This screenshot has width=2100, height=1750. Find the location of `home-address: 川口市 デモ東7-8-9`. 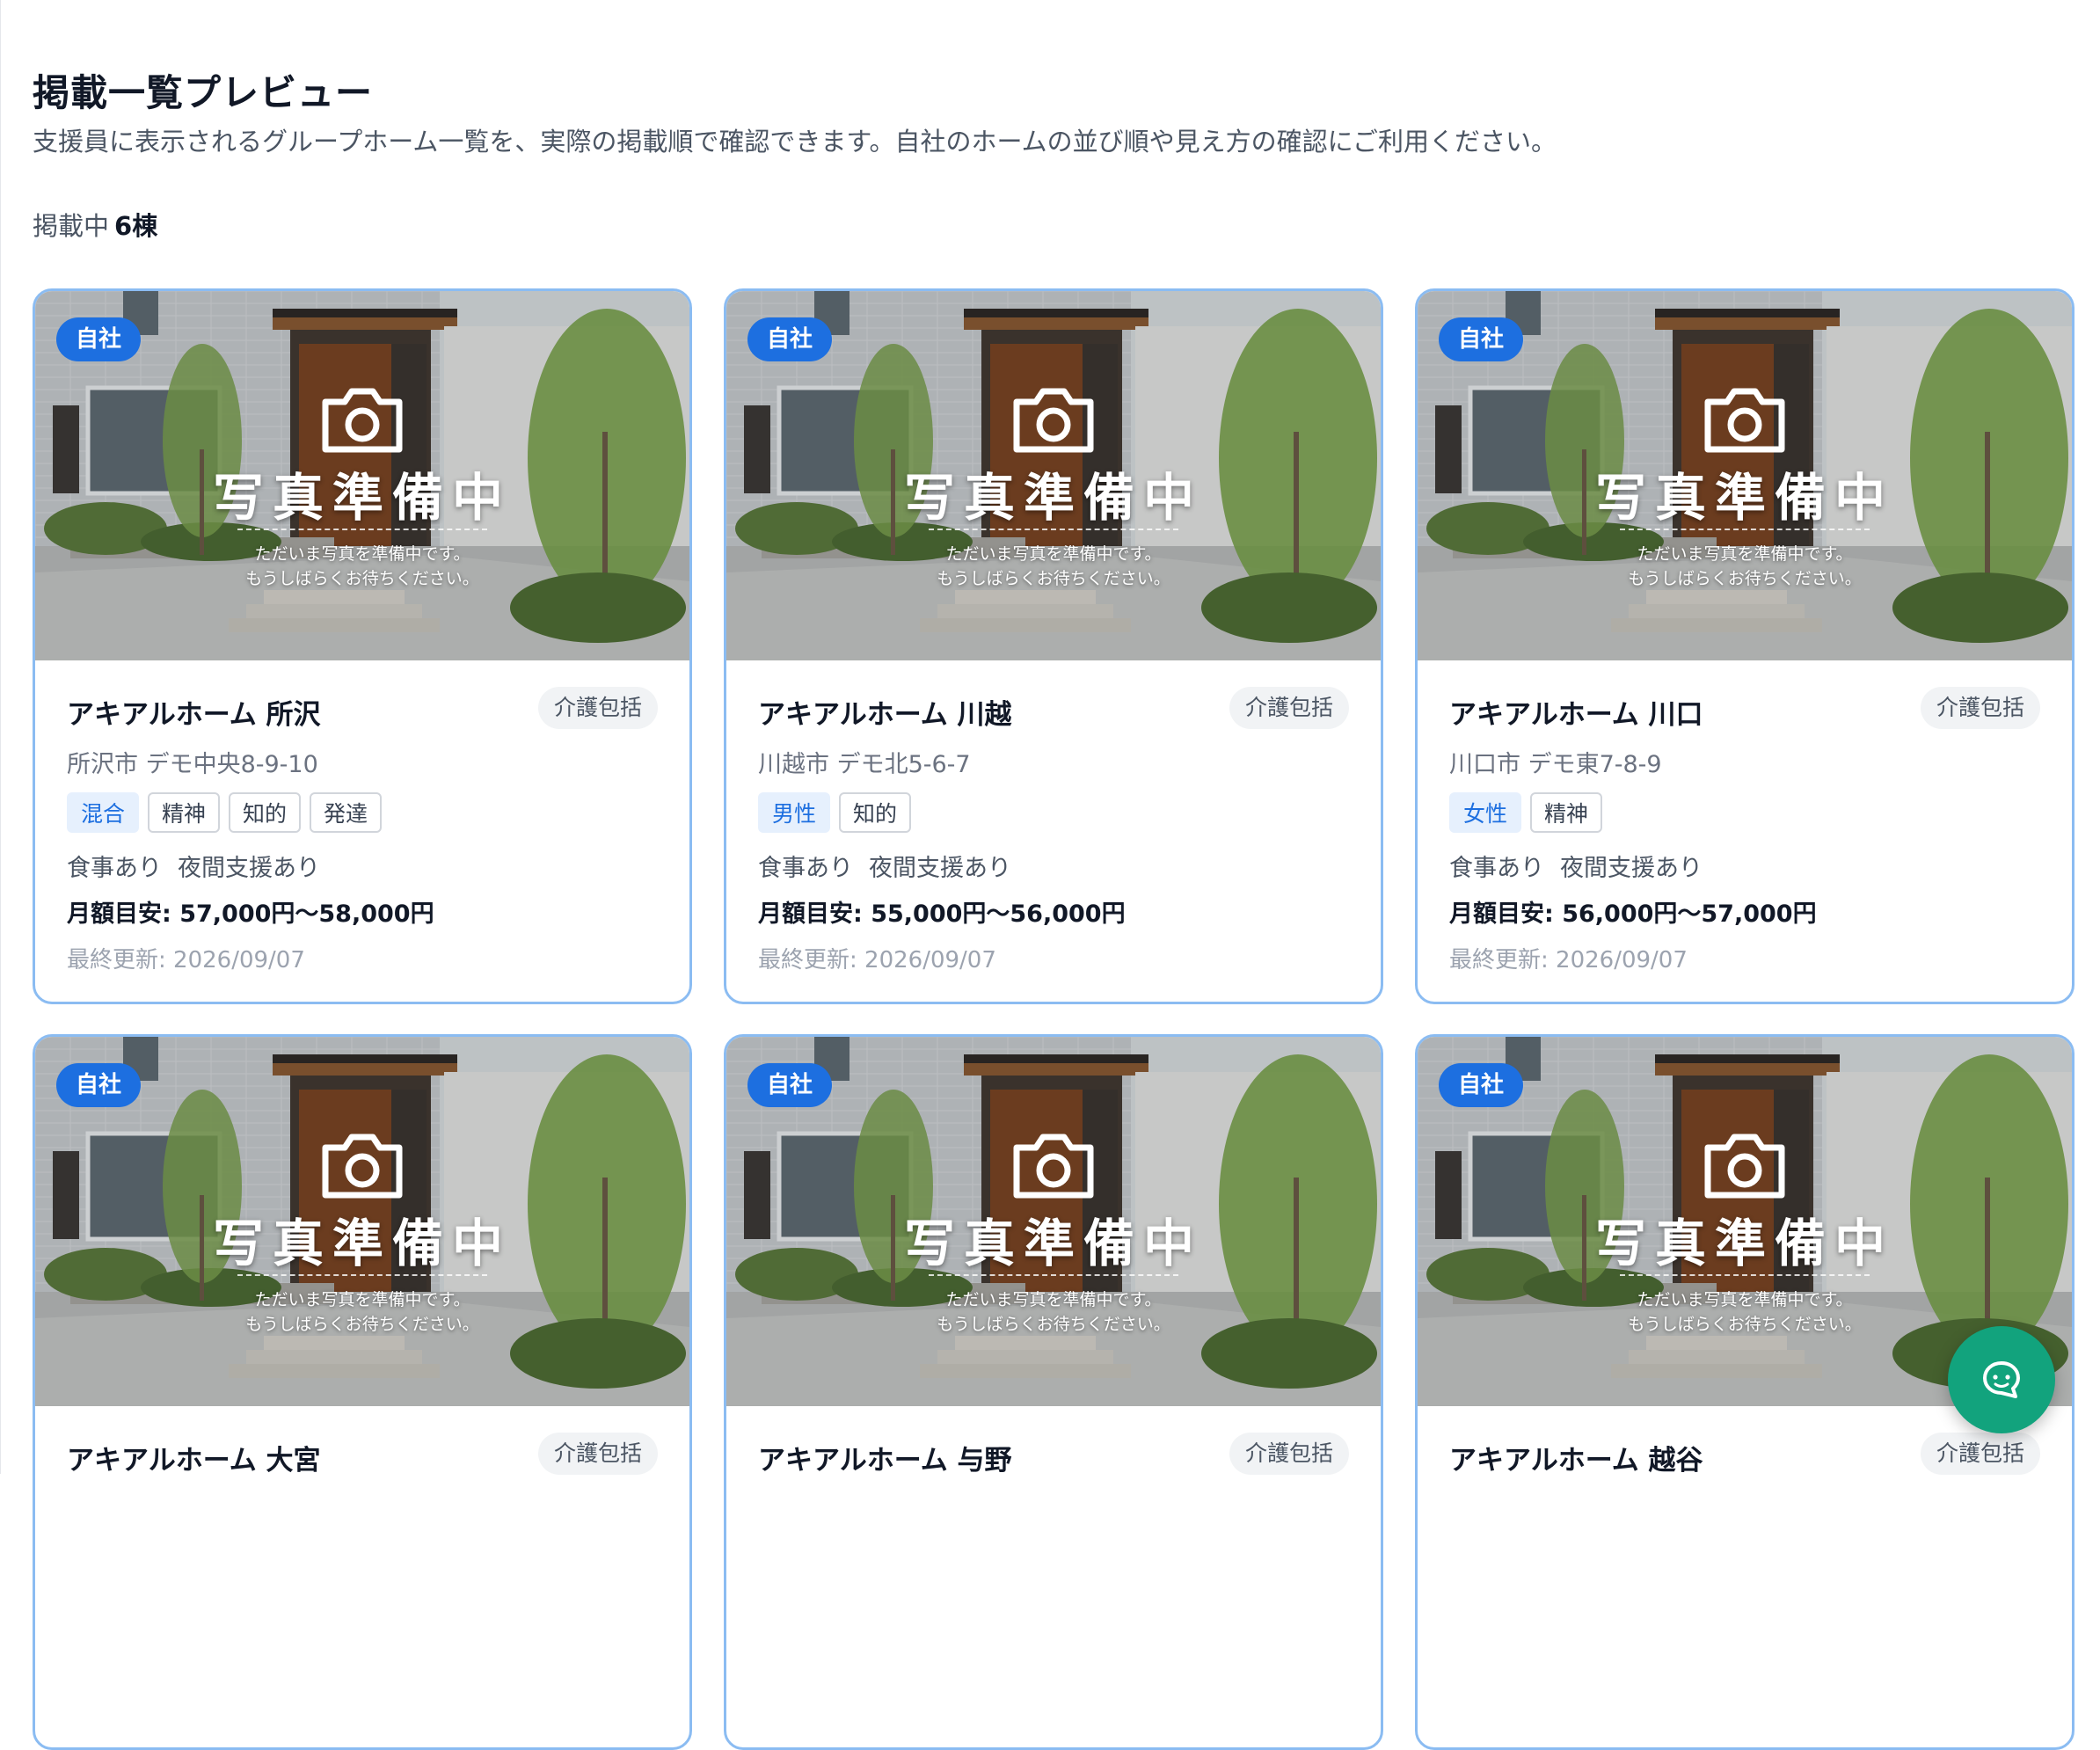

home-address: 川口市 デモ東7-8-9 is located at coordinates (1556, 765).